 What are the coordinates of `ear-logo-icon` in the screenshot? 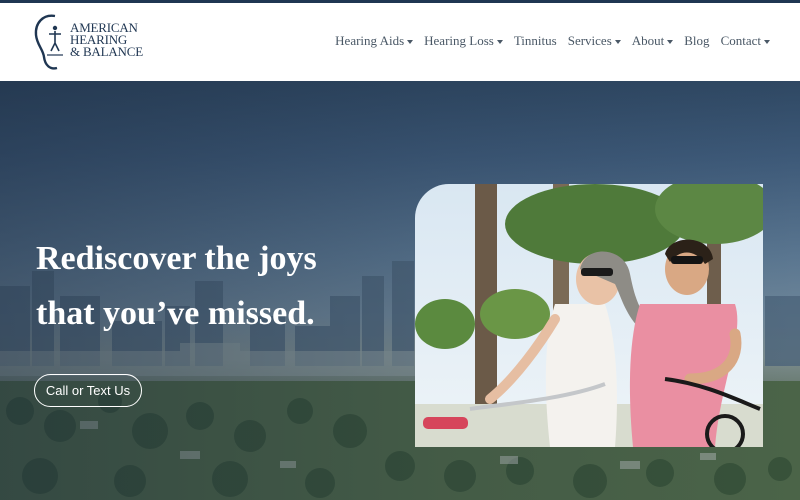 It's located at (48, 42).